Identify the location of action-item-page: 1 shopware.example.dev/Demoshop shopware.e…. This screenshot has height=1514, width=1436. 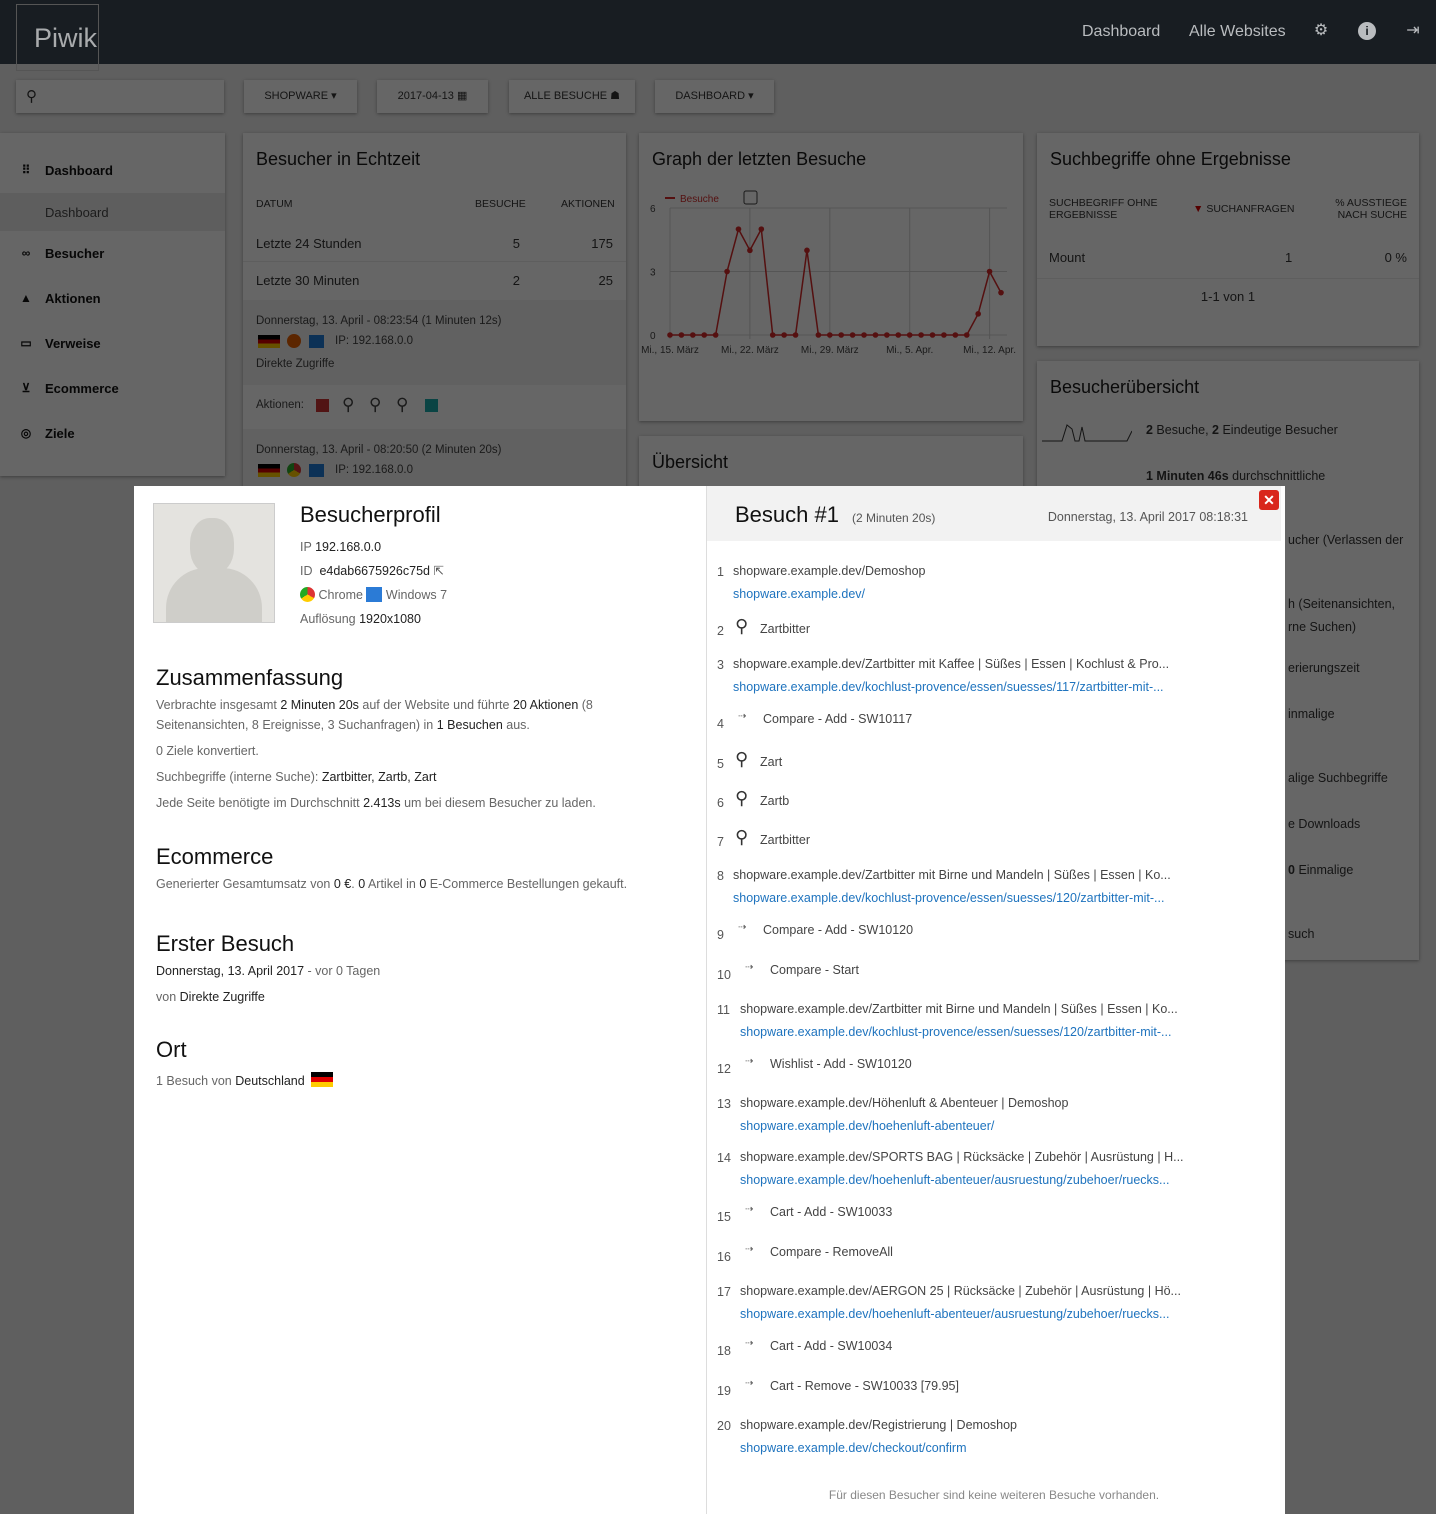
(994, 591).